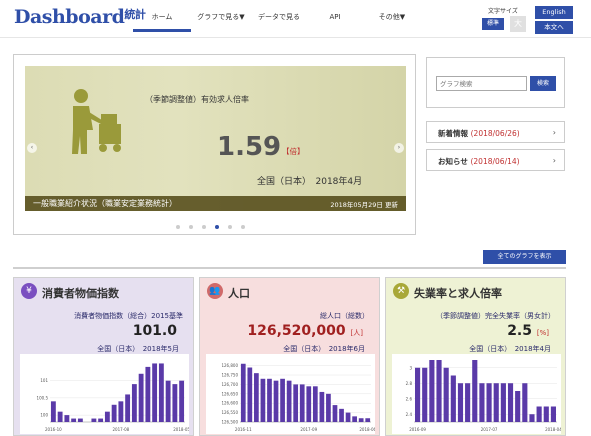 This screenshot has height=436, width=591. I want to click on site-logo: Dashboard統計, so click(80, 17).